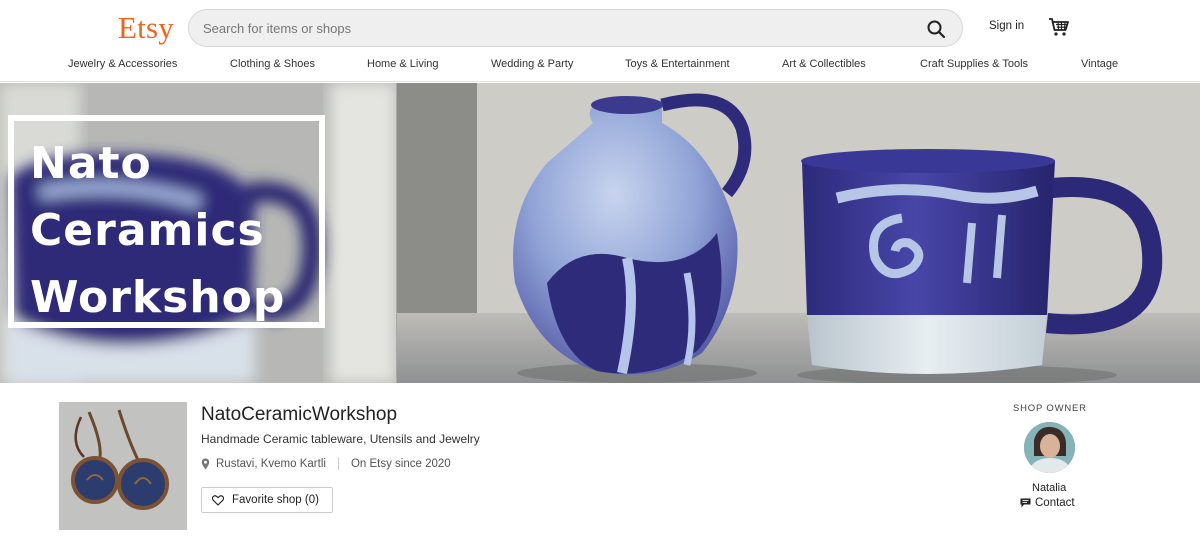 This screenshot has height=550, width=1200. What do you see at coordinates (1099, 64) in the screenshot?
I see `category-vintage: Vintage` at bounding box center [1099, 64].